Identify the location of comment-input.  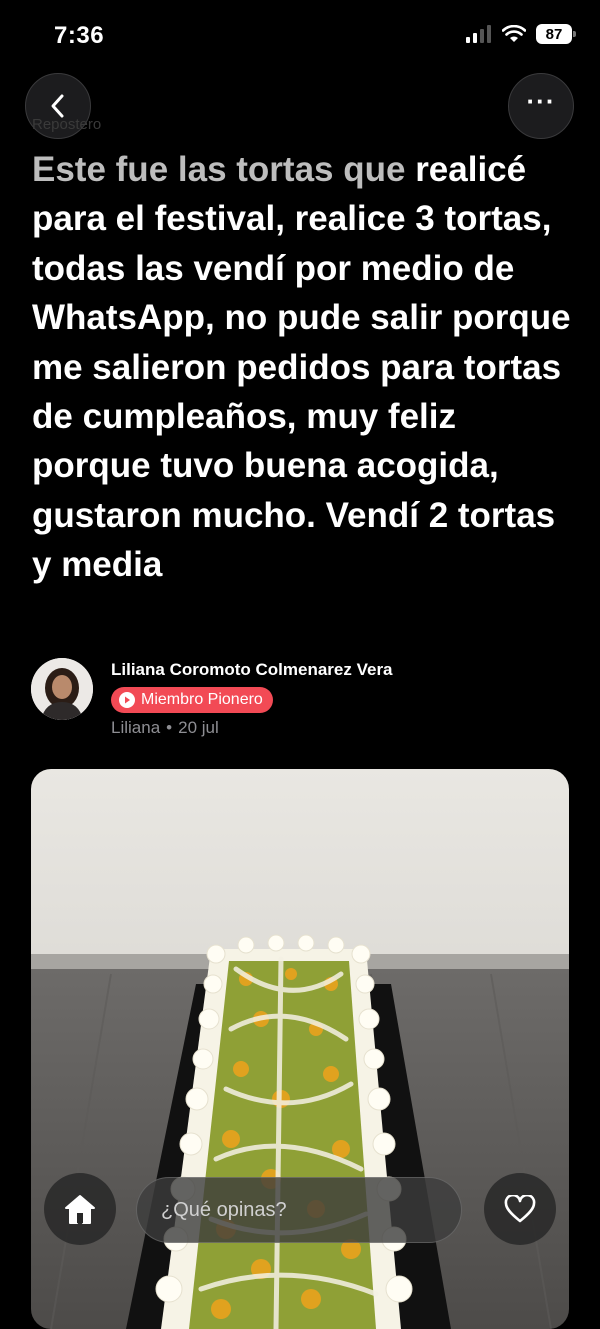
(299, 1210).